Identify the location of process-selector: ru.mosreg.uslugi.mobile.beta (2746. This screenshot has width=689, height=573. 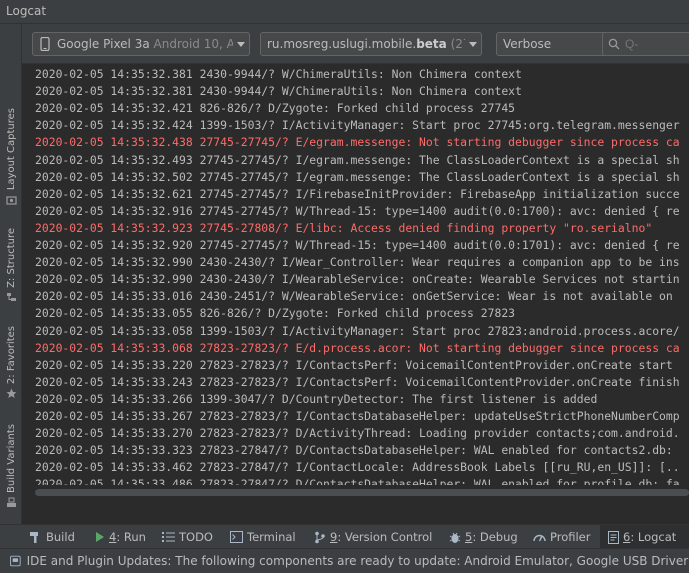
(371, 44).